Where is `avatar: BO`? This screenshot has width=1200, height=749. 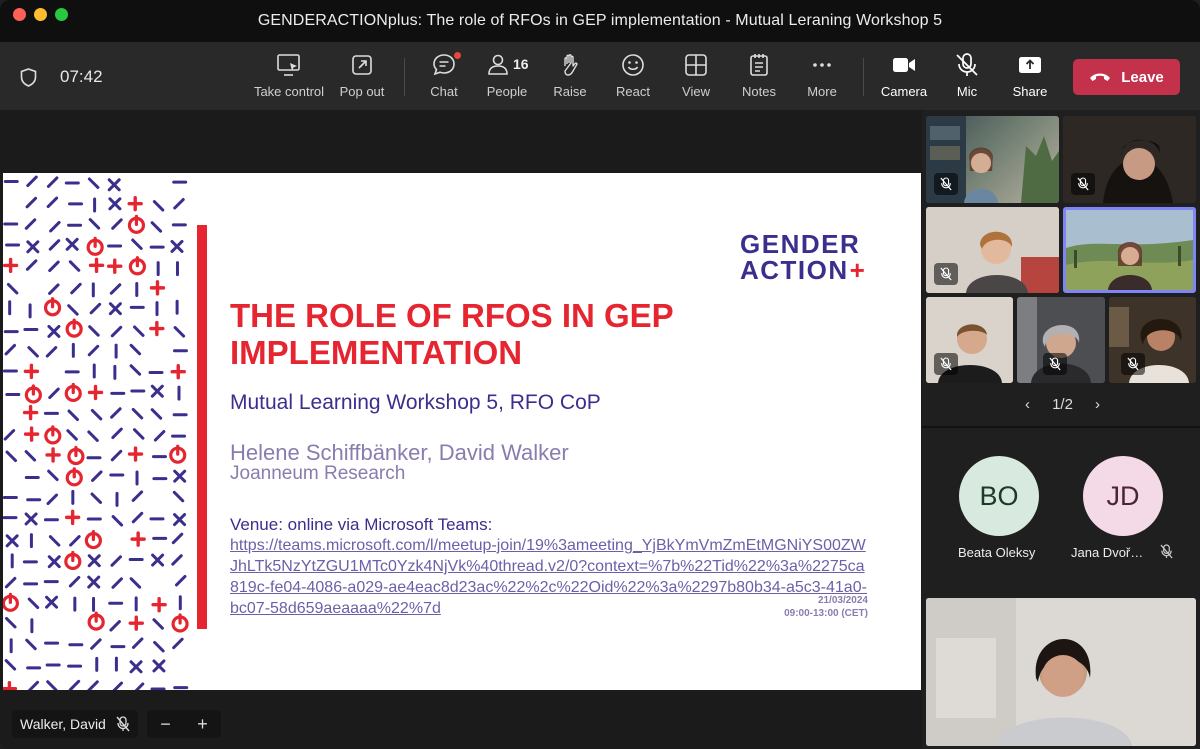 avatar: BO is located at coordinates (999, 496).